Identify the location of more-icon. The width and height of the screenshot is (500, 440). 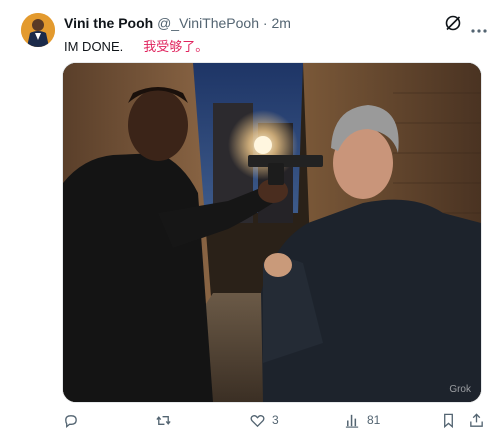
(479, 27).